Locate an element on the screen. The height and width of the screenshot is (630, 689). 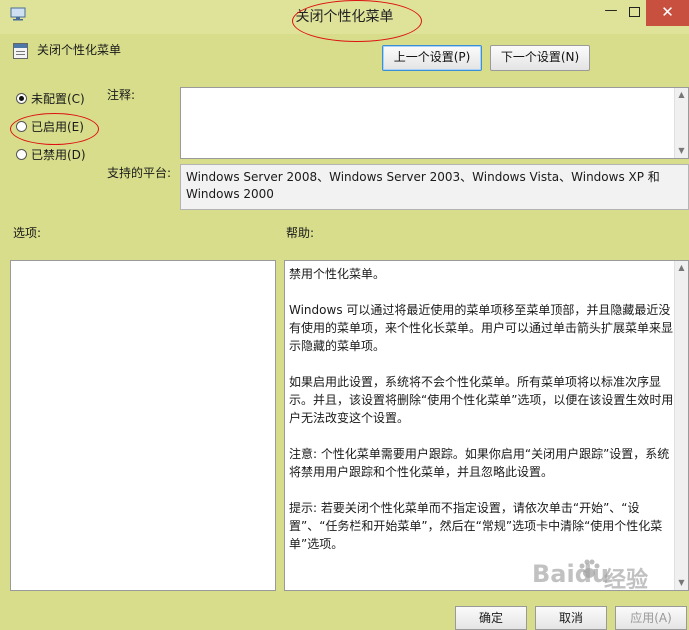
annotation-circle-title is located at coordinates (357, 21).